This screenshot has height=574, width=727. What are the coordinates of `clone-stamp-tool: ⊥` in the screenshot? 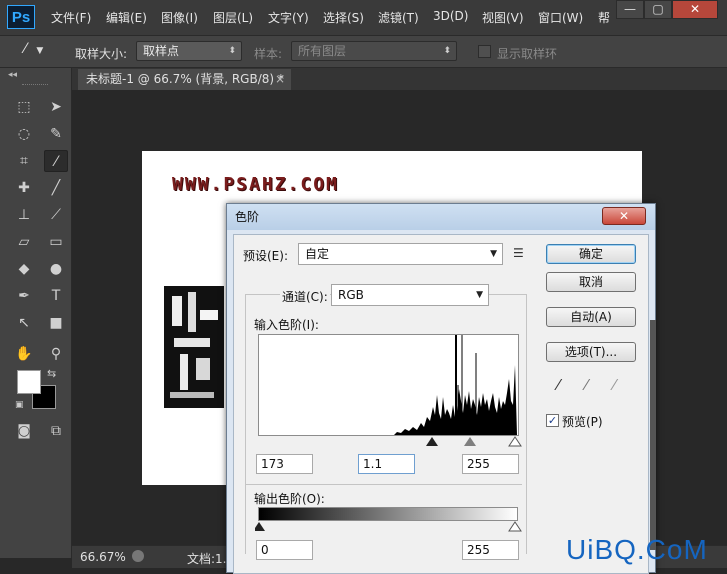 It's located at (24, 215).